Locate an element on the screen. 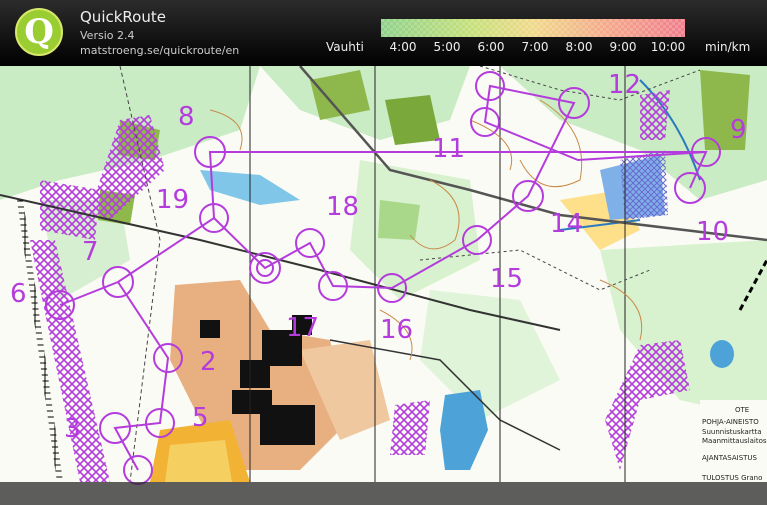 This screenshot has height=505, width=767. control-number: 16 is located at coordinates (396, 330).